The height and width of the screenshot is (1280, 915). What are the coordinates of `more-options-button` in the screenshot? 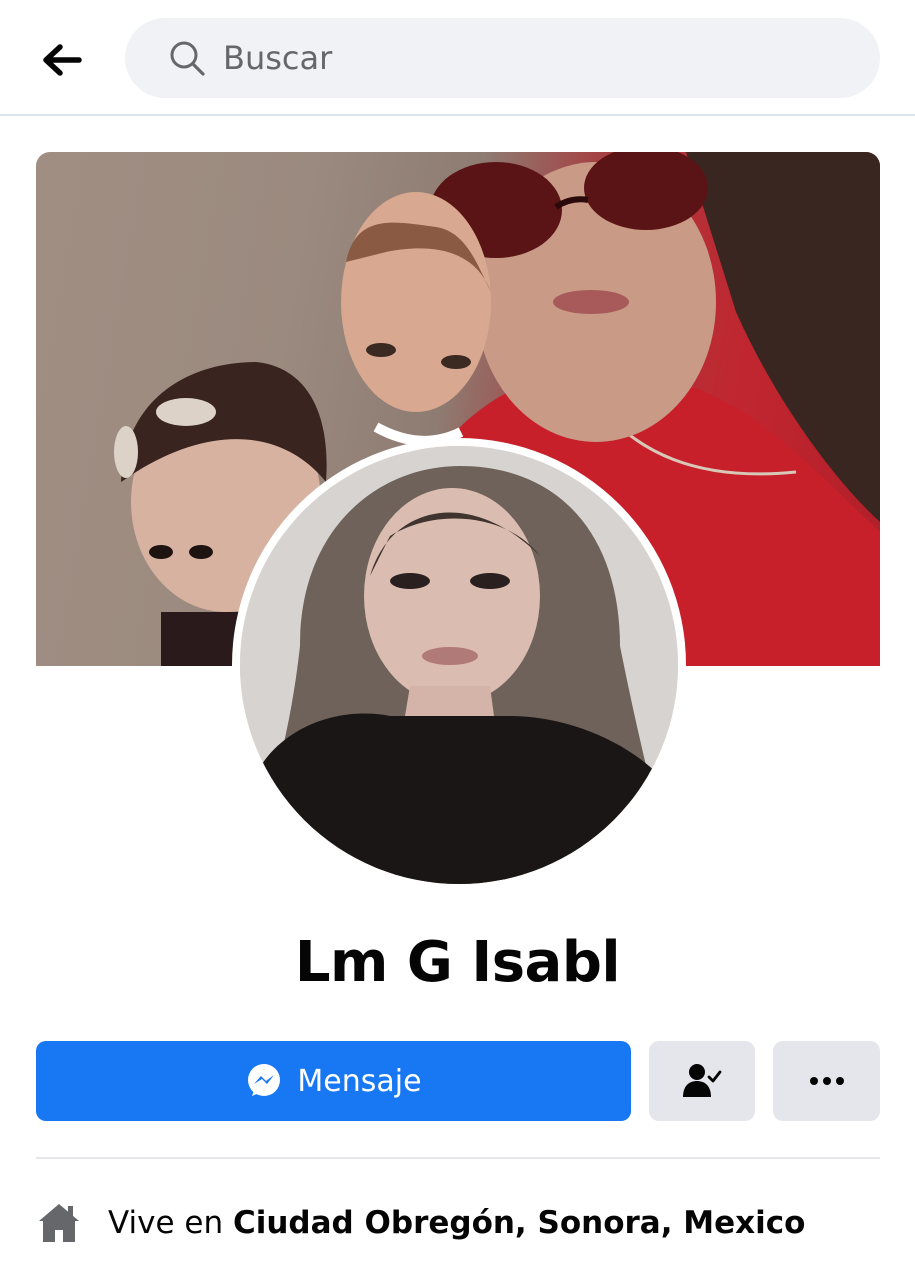 It's located at (826, 1081).